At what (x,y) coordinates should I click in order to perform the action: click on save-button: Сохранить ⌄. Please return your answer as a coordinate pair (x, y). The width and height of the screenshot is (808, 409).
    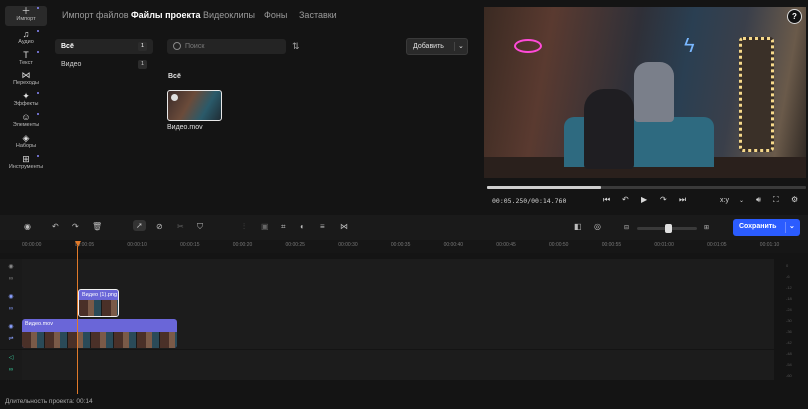
    Looking at the image, I should click on (766, 227).